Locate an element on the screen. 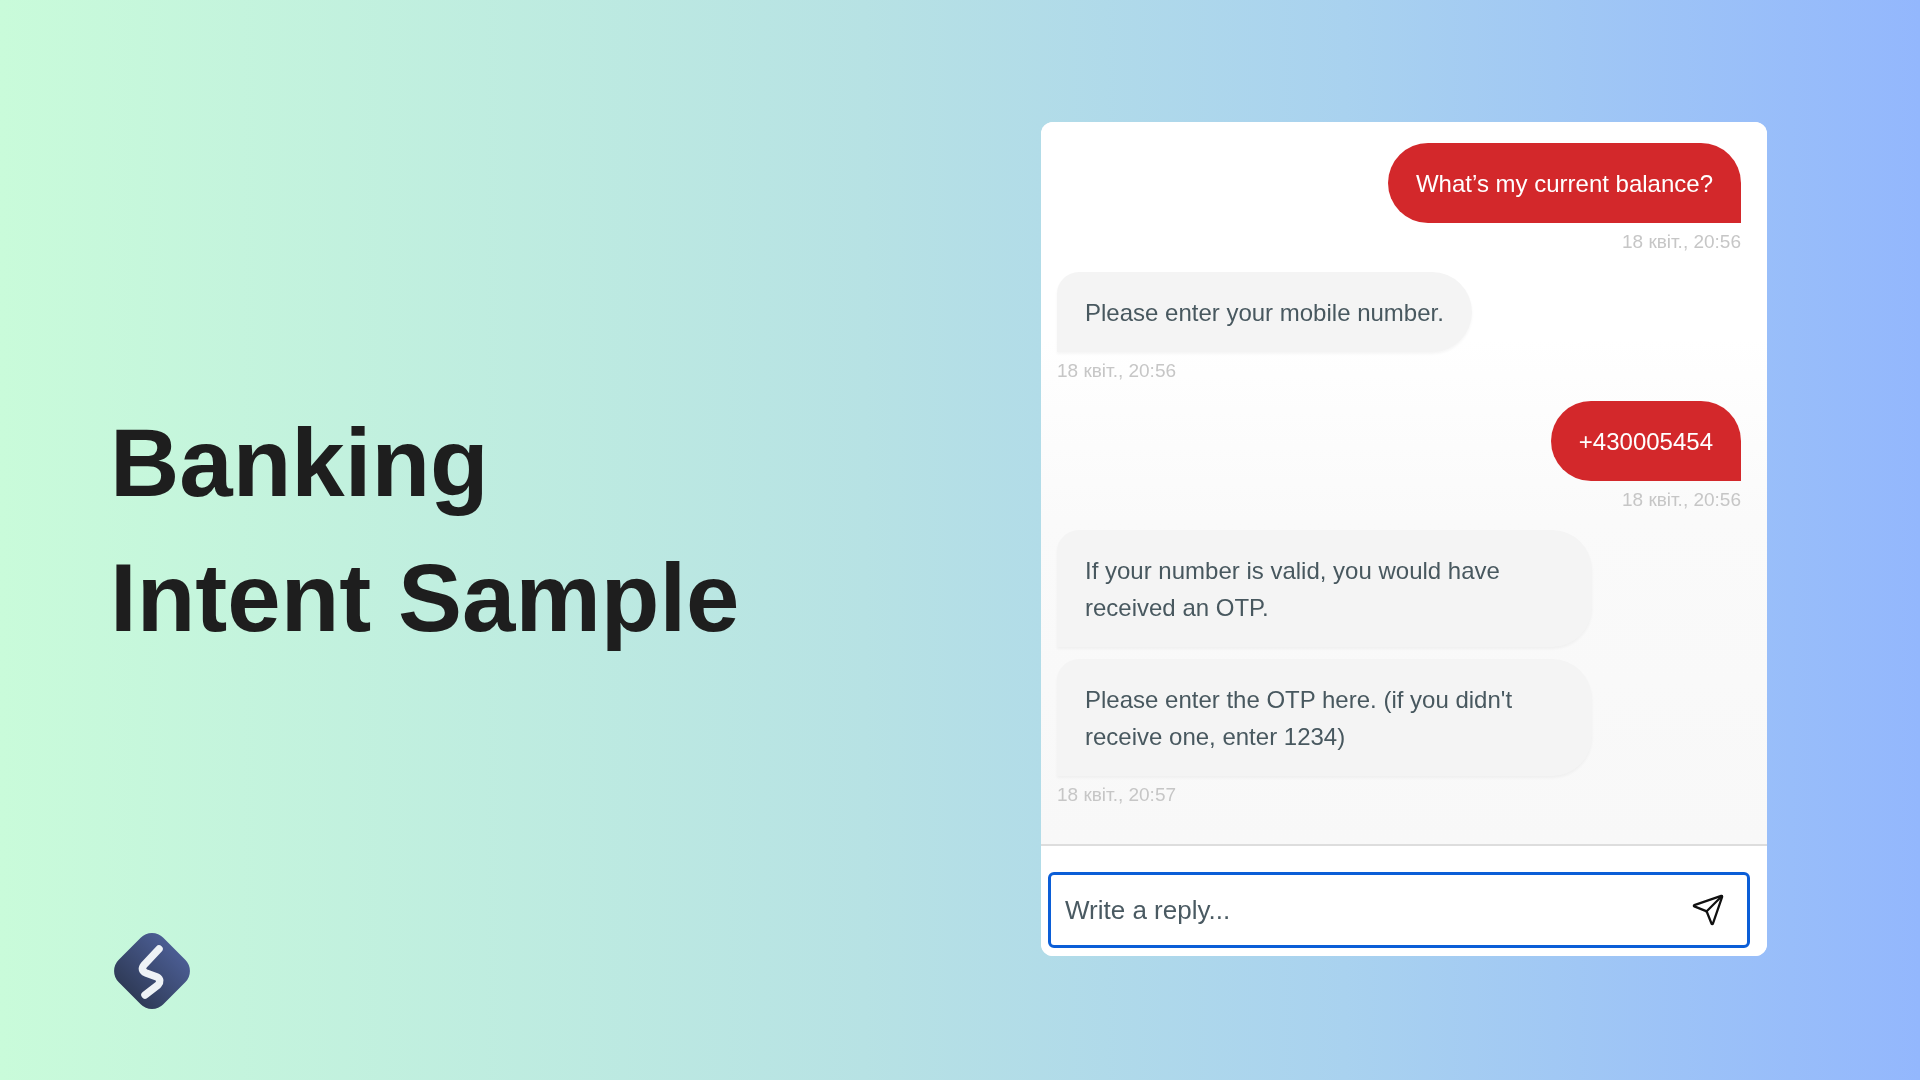 The width and height of the screenshot is (1920, 1080). user-message: What’s my current balance? is located at coordinates (1564, 183).